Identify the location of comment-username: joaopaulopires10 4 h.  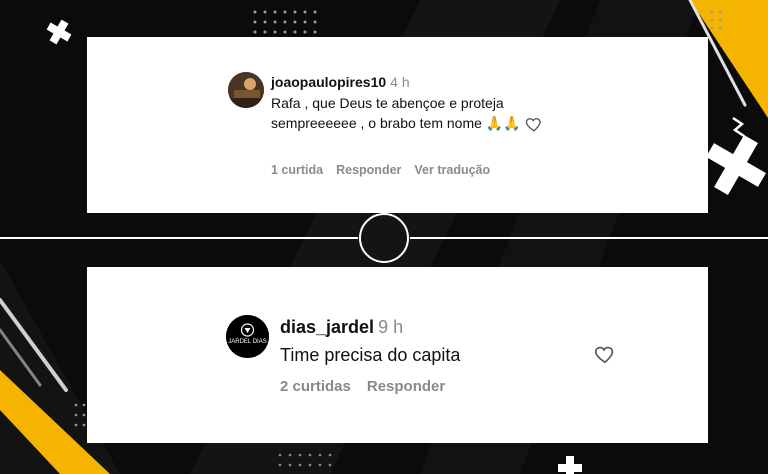
(340, 82).